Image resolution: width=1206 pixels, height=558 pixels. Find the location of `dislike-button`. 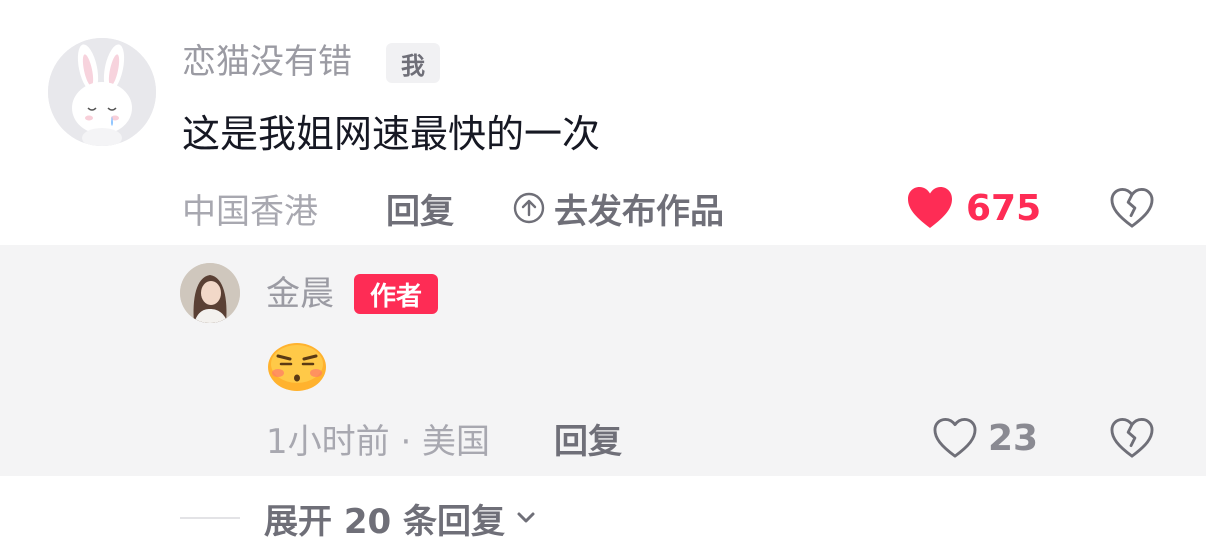

dislike-button is located at coordinates (1132, 208).